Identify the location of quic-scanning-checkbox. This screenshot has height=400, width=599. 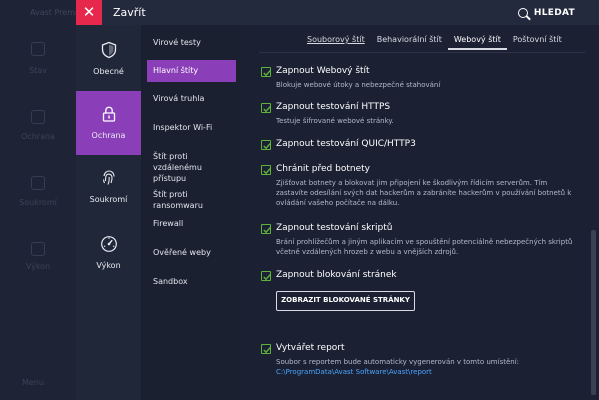
(266, 145).